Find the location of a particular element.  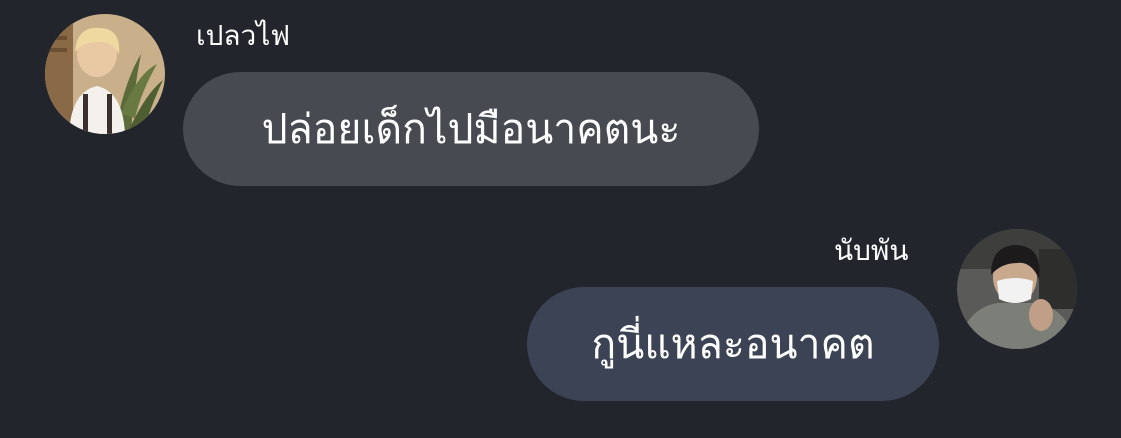

sender-name: นับพัน is located at coordinates (871, 250).